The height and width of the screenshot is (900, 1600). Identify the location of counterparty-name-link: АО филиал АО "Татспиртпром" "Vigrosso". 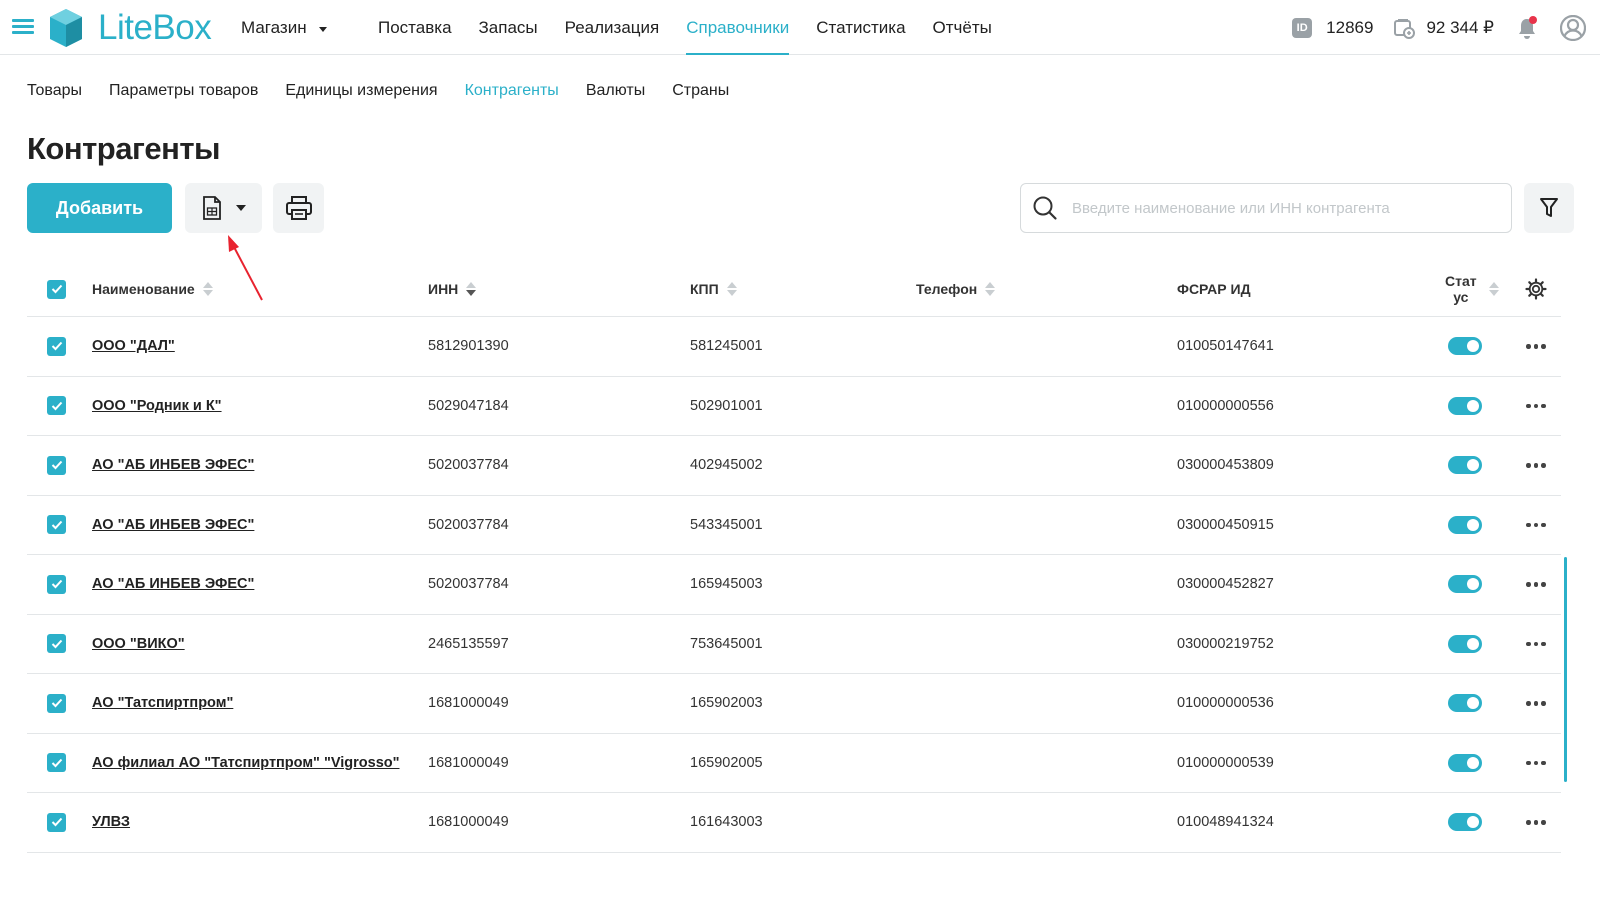
(246, 763).